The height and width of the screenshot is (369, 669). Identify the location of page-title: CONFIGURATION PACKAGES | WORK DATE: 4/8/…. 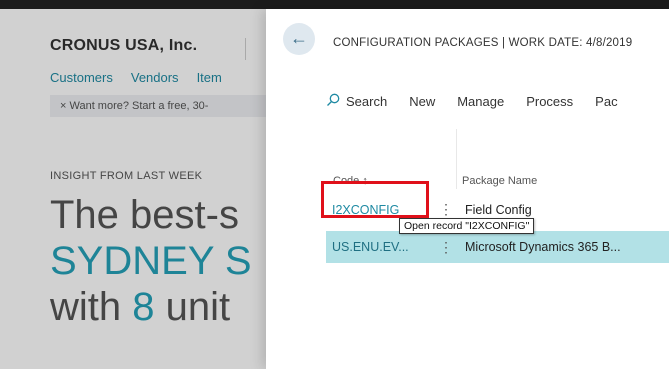
(483, 43).